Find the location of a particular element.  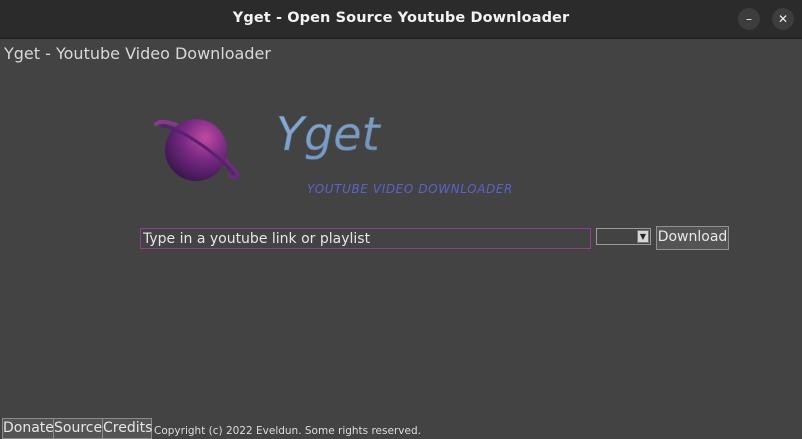

chevron-down-icon: ▼ is located at coordinates (643, 236).